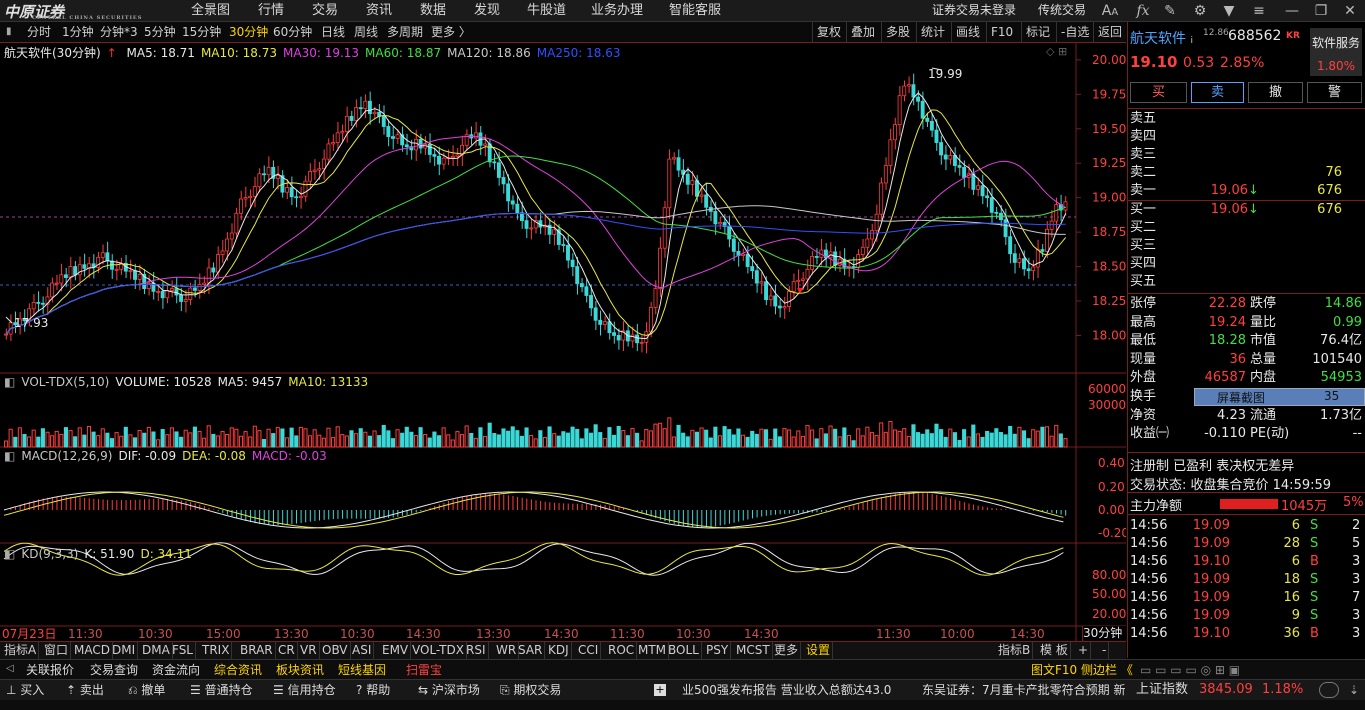 The image size is (1365, 710). I want to click on buy-shortcut: ⊥ 买入, so click(25, 690).